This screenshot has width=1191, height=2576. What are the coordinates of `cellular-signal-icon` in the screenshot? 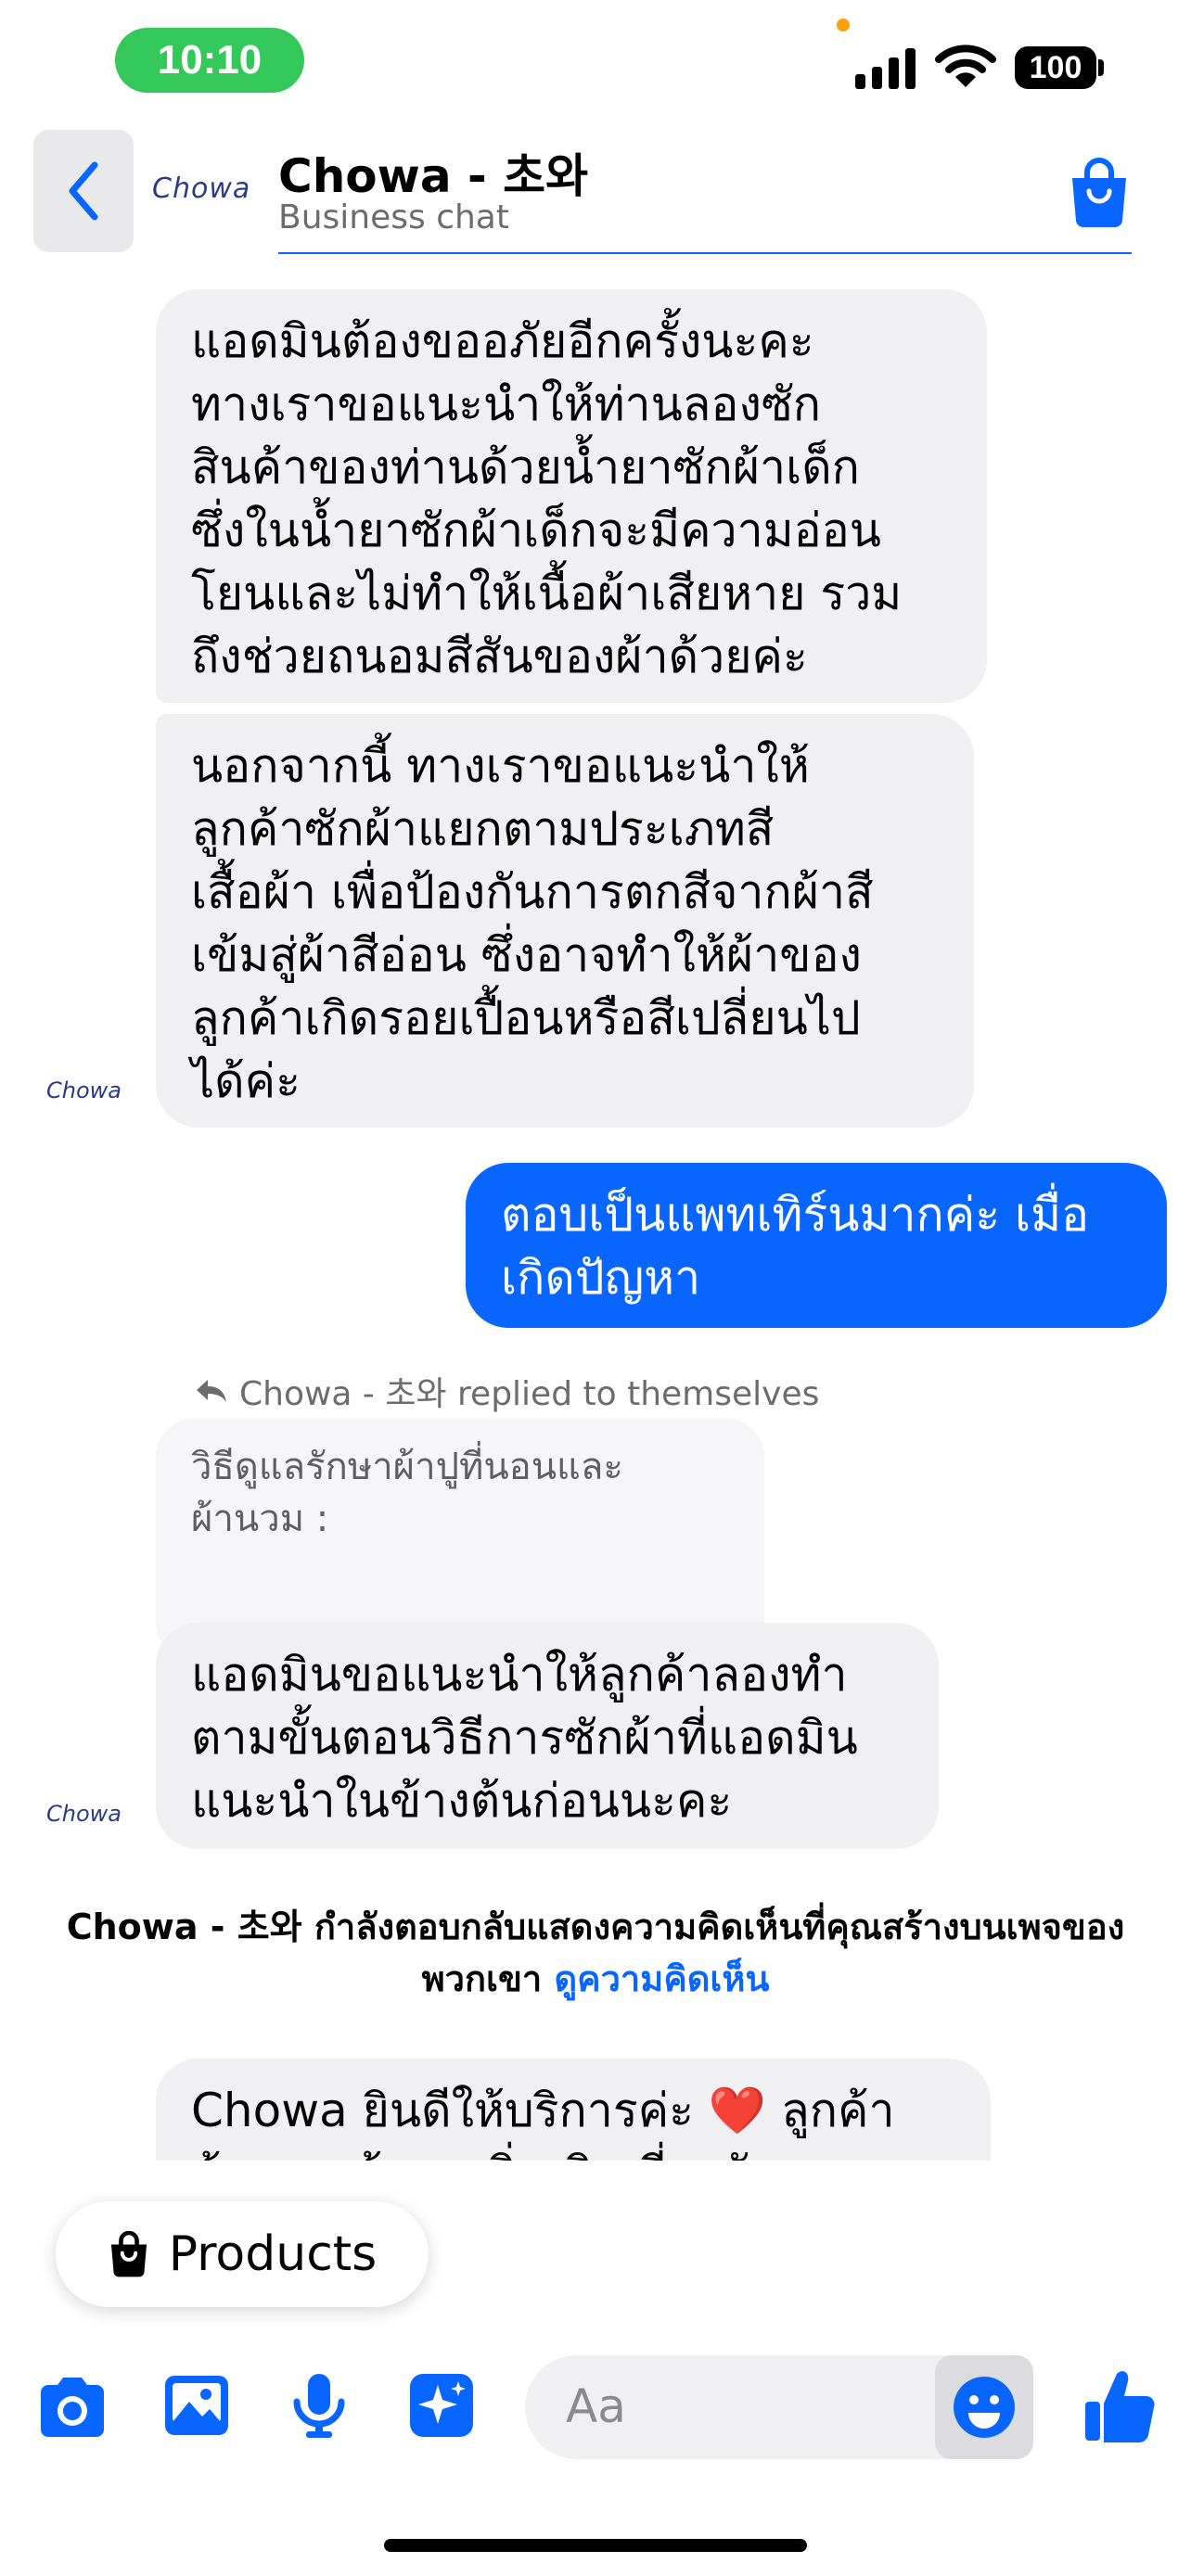 It's located at (885, 68).